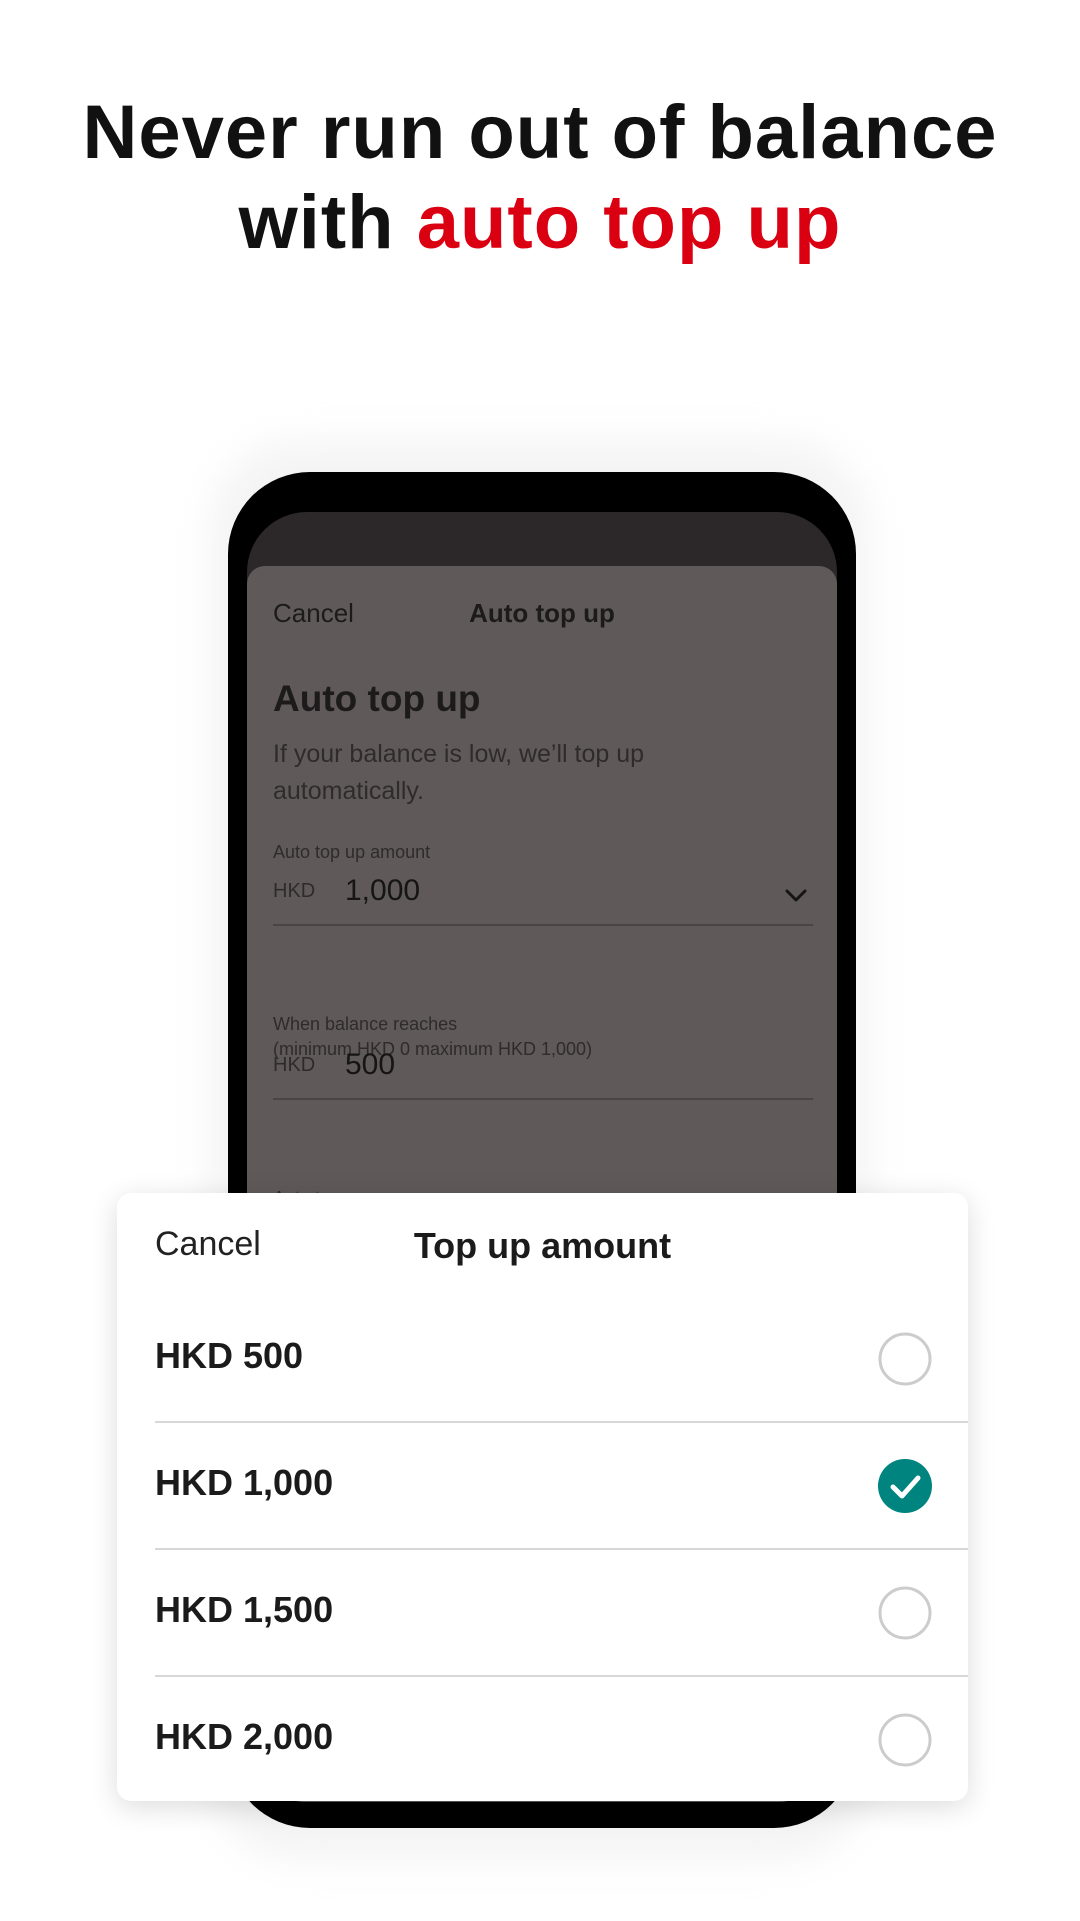 This screenshot has width=1080, height=1921. I want to click on option-hkd-1500: HKD 1,500, so click(561, 1612).